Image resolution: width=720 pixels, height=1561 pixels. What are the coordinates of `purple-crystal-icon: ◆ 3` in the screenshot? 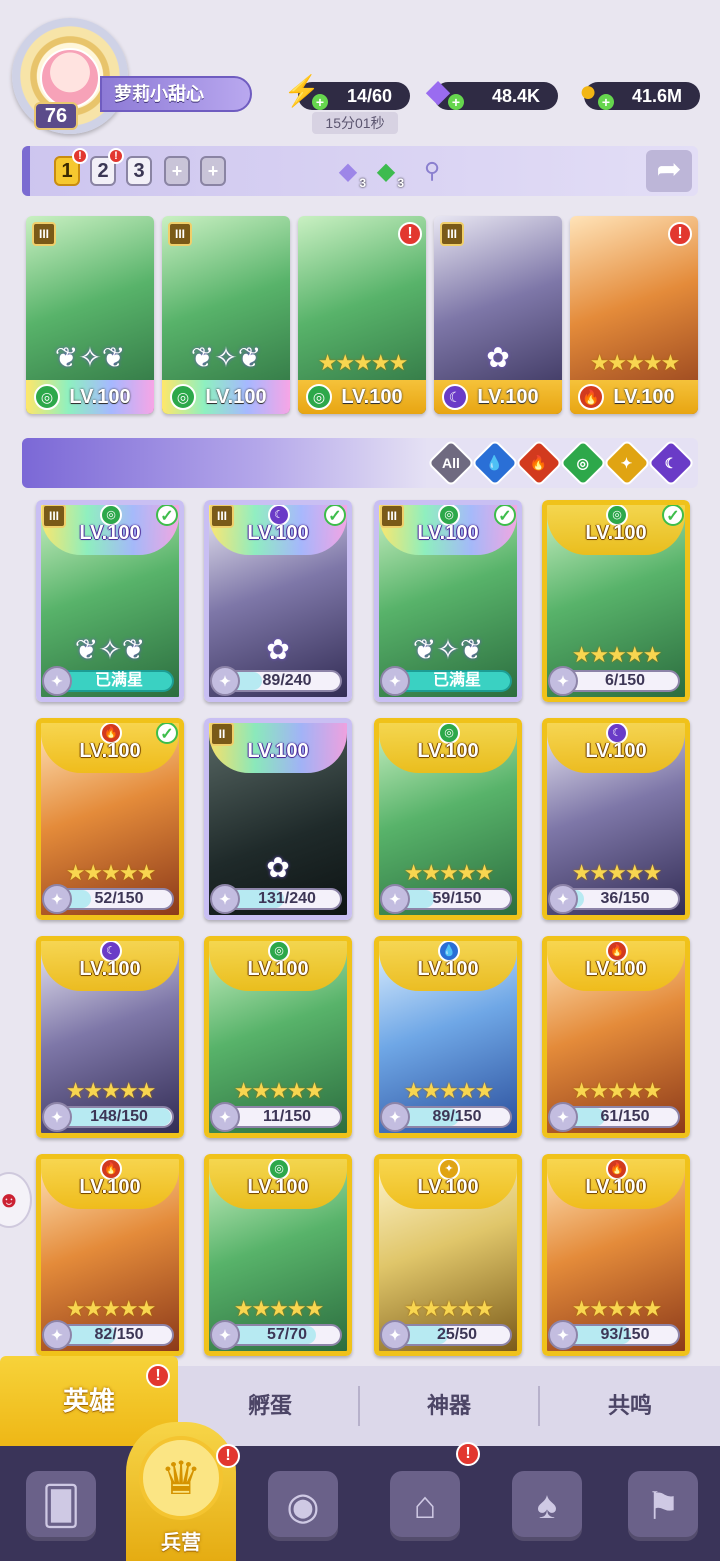 It's located at (352, 174).